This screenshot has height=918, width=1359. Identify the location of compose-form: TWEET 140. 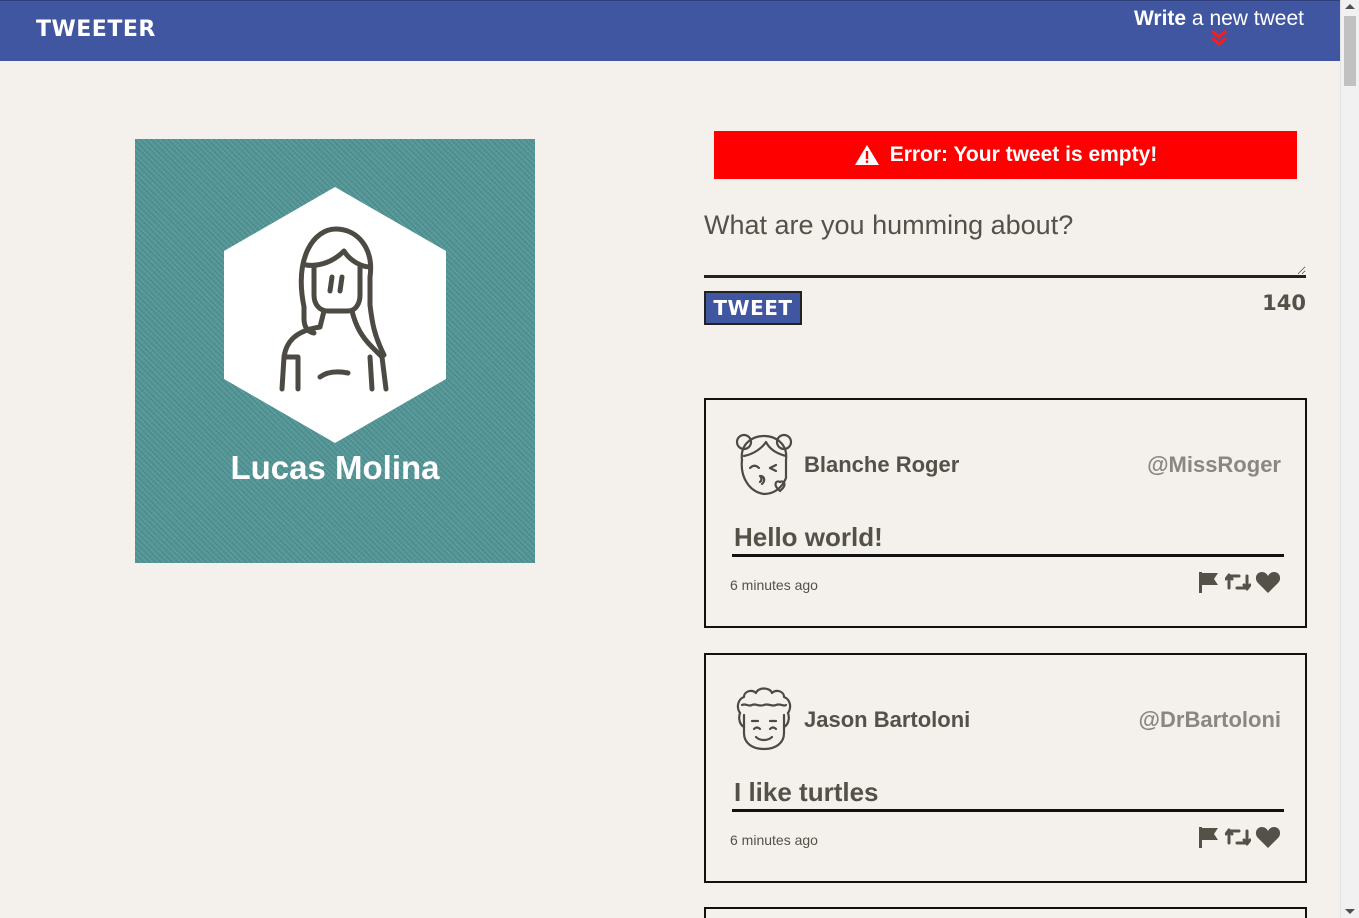
(1005, 265).